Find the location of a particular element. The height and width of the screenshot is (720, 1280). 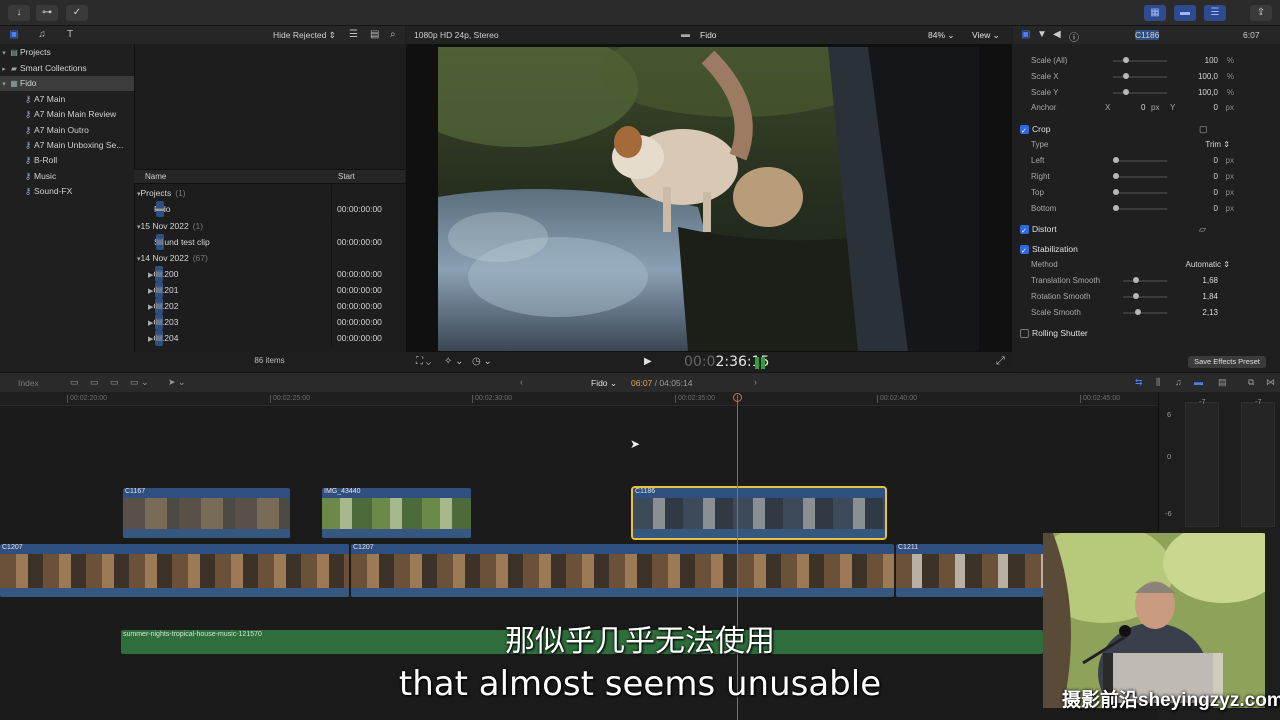

browser-group-row: ▾14 Nov 2022 (67) is located at coordinates (269, 258).